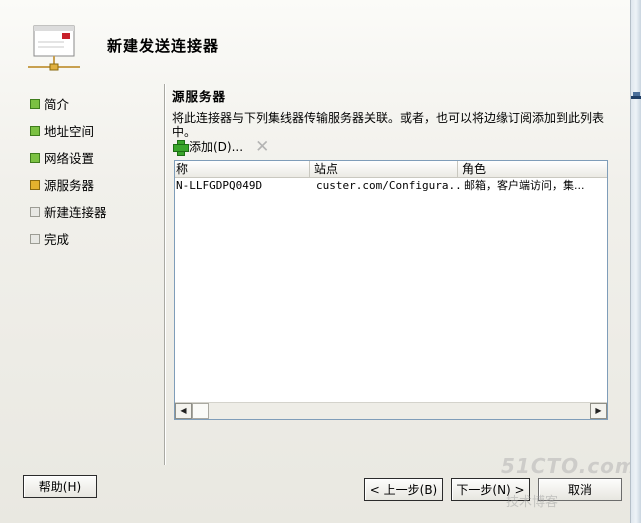 The width and height of the screenshot is (641, 523). Describe the element at coordinates (60, 486) in the screenshot. I see `help-button: 帮助(H)` at that location.